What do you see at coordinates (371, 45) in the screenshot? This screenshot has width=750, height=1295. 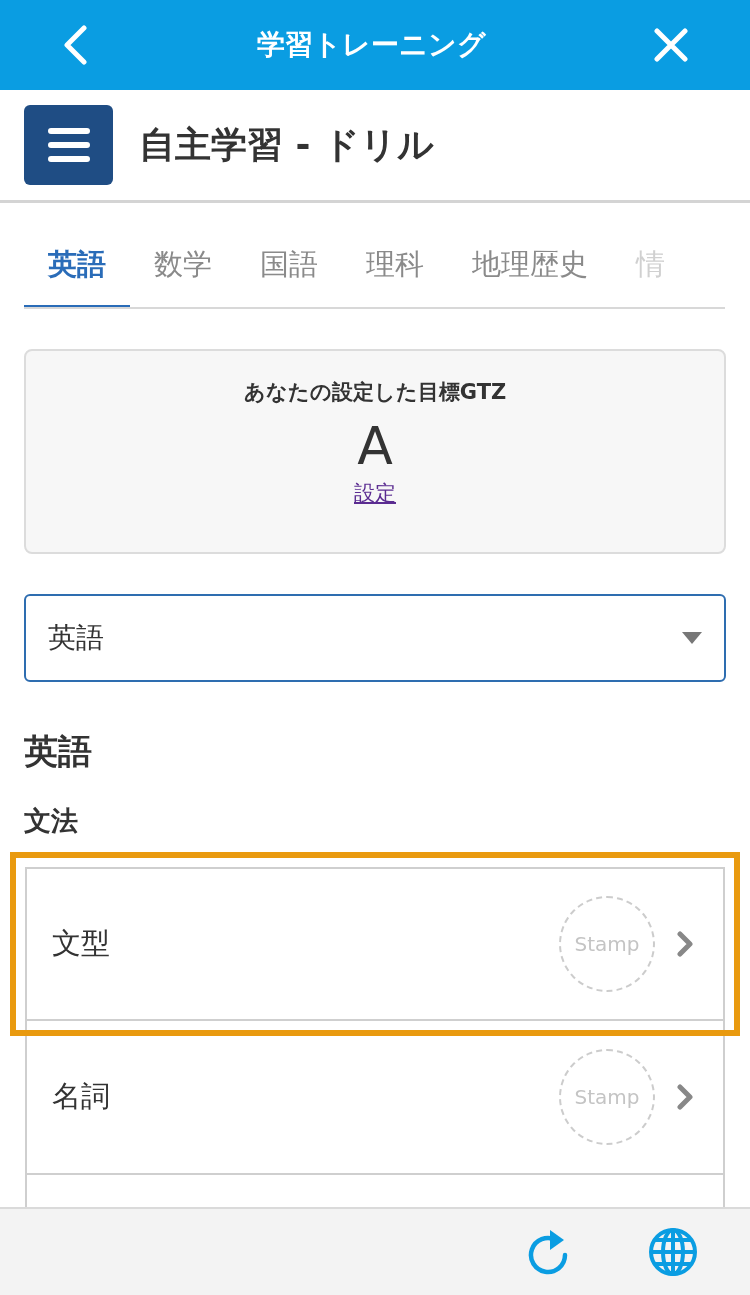 I see `header-title: 学習トレーニング` at bounding box center [371, 45].